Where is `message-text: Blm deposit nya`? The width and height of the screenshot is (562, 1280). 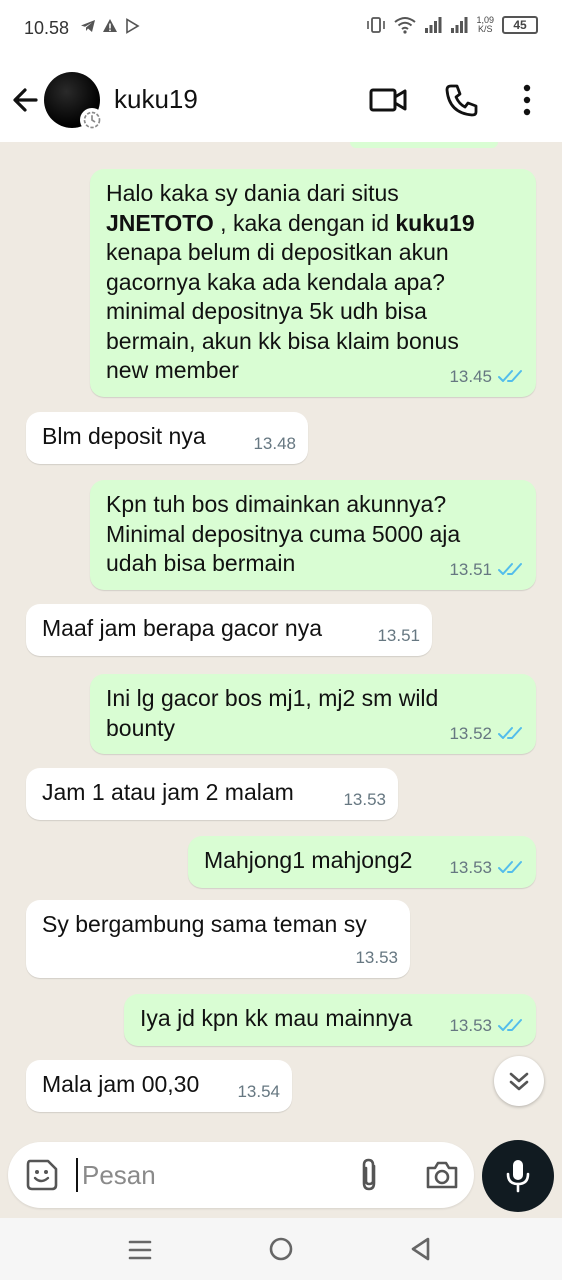 message-text: Blm deposit nya is located at coordinates (124, 436).